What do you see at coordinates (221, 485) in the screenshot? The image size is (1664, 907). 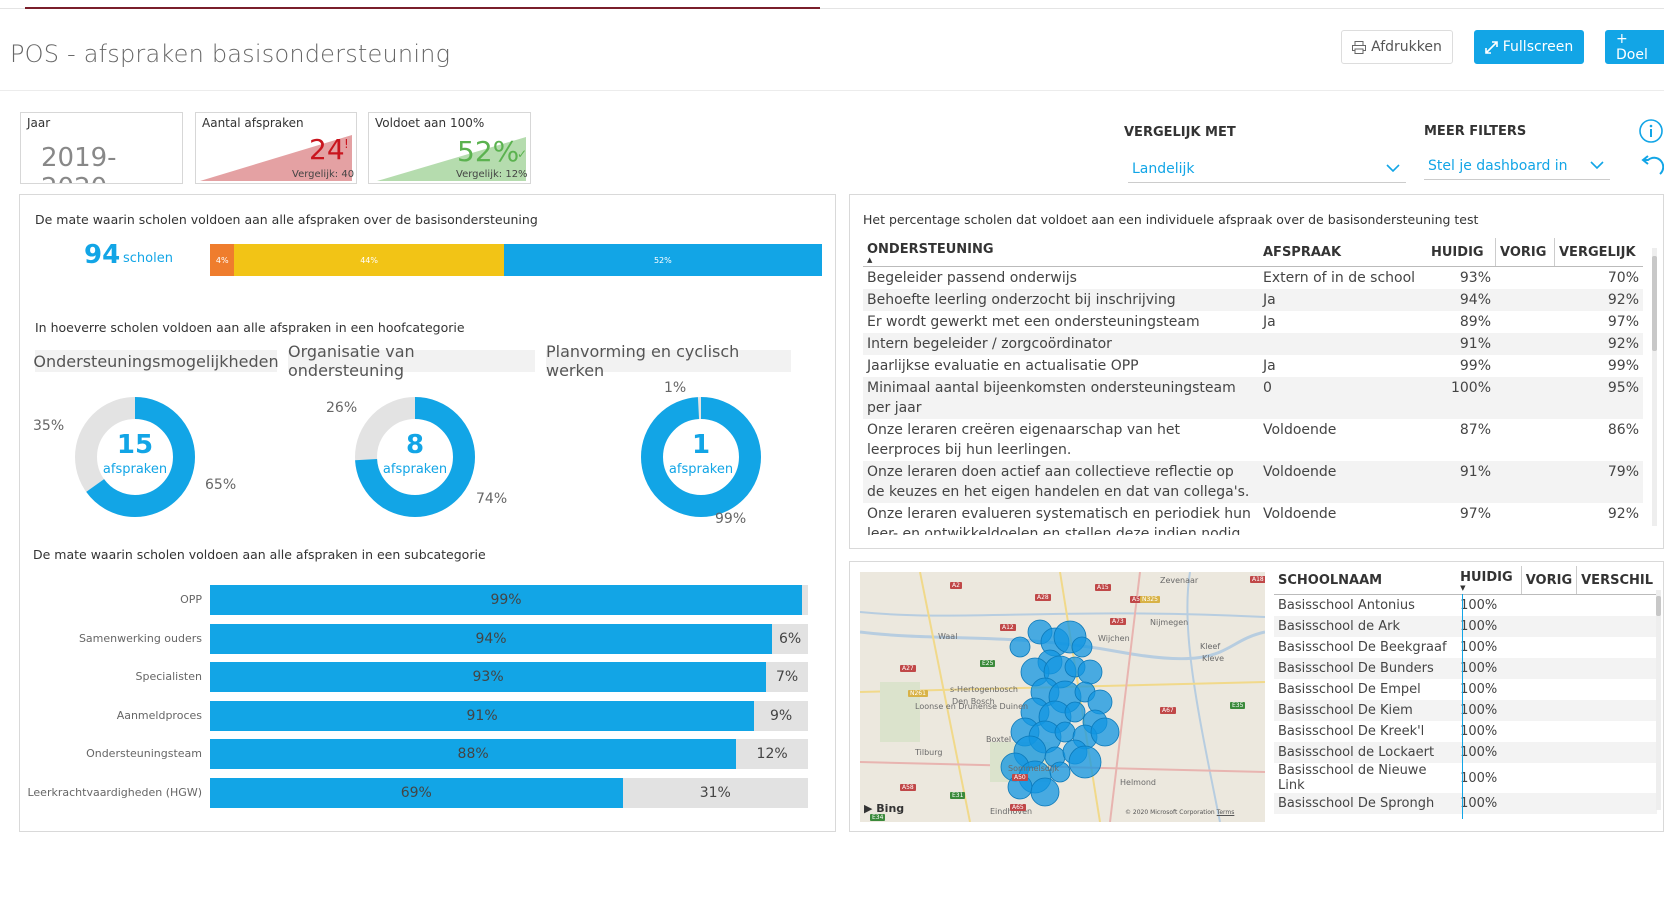 I see `donut-1-meet-label: 65%` at bounding box center [221, 485].